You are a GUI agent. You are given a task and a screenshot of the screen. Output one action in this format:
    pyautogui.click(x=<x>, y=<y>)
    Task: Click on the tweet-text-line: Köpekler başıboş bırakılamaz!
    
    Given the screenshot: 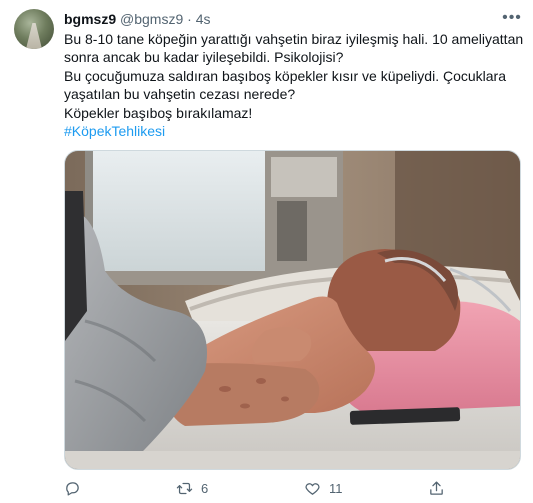 What is the action you would take?
    pyautogui.click(x=158, y=112)
    